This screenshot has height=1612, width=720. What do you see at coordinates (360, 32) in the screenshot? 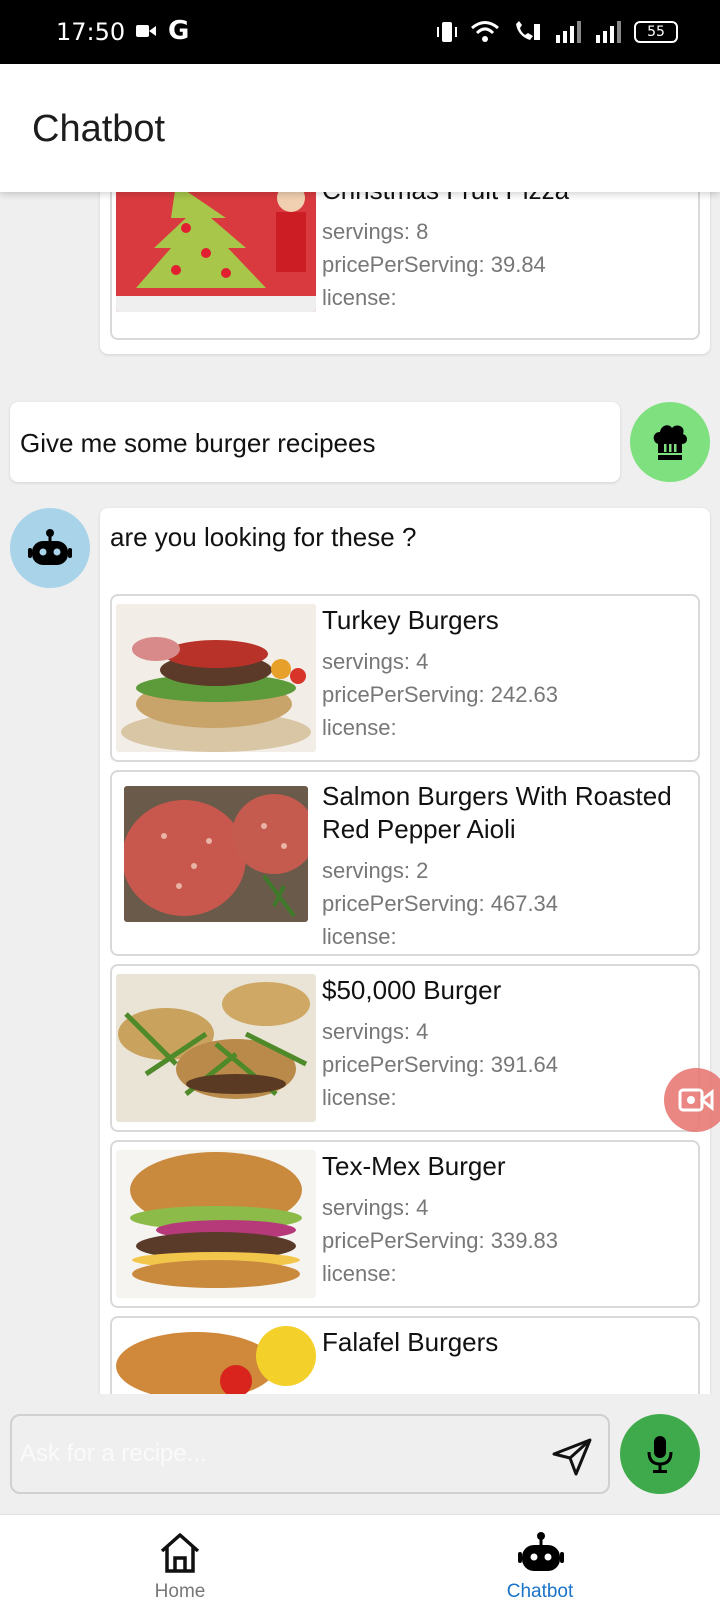
I see `status-bar: 17:50 G 55` at bounding box center [360, 32].